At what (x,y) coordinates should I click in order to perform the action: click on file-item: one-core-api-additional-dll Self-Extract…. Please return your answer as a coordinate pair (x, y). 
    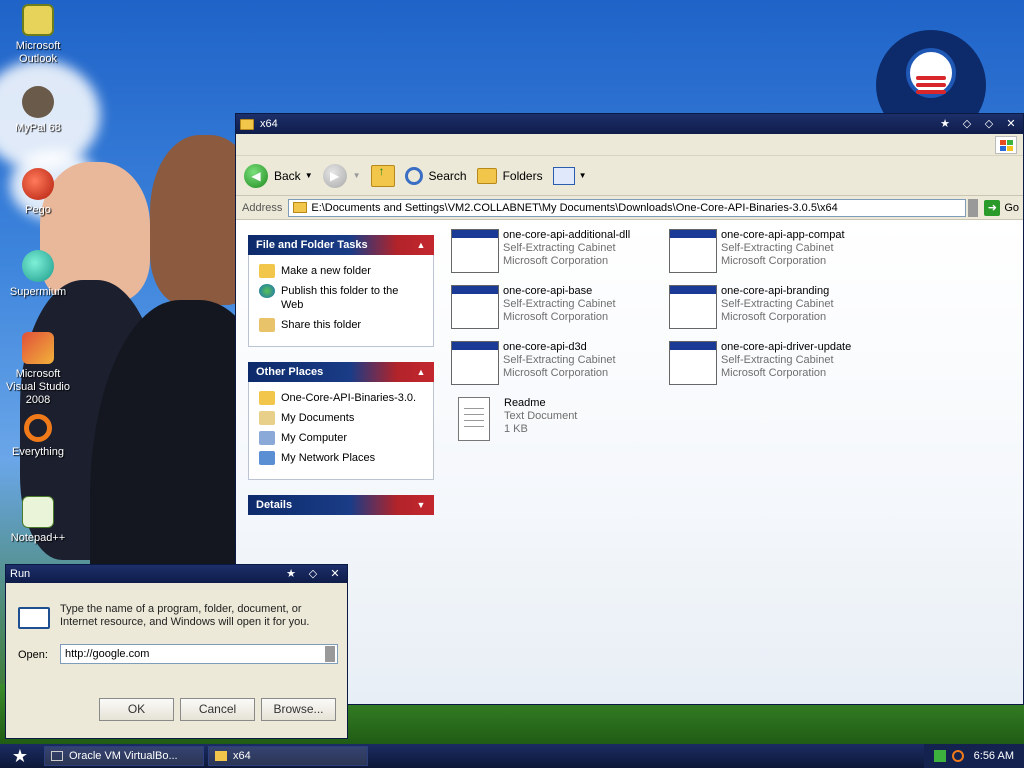
    Looking at the image, I should click on (540, 251).